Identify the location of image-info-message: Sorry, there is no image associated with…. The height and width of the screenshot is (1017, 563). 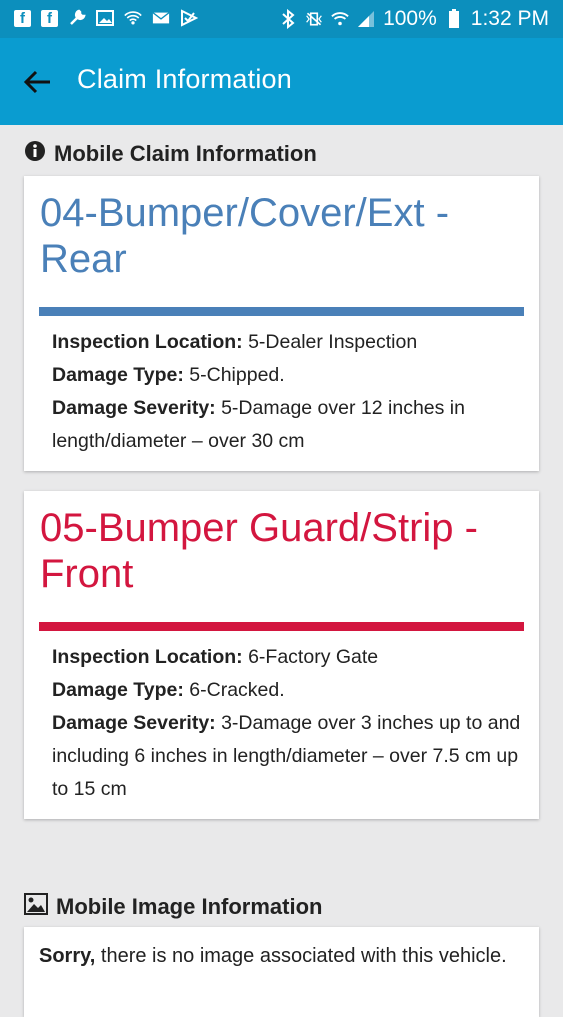
(279, 956).